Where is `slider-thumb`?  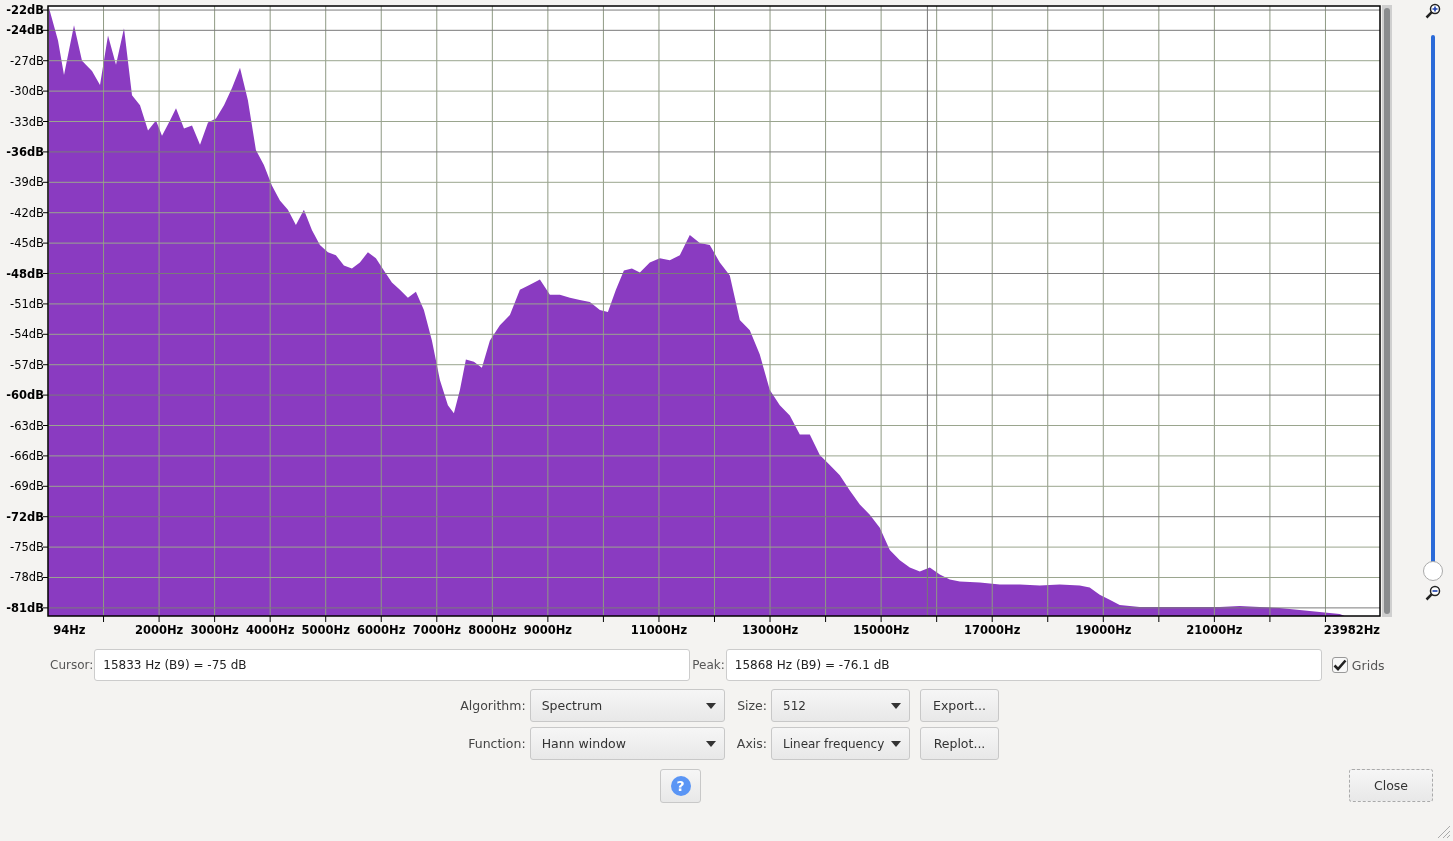
slider-thumb is located at coordinates (1433, 571).